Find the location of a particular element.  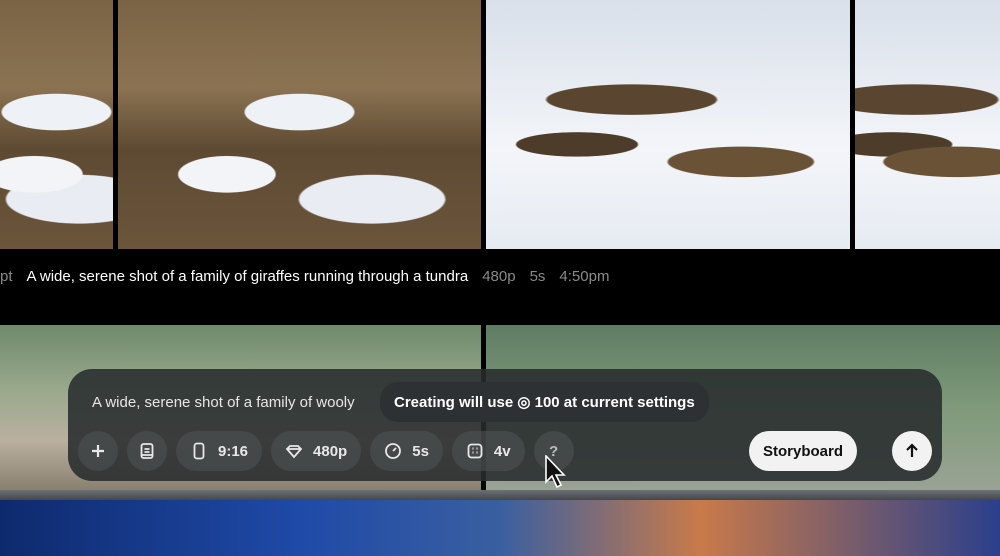

add-media-button is located at coordinates (98, 451).